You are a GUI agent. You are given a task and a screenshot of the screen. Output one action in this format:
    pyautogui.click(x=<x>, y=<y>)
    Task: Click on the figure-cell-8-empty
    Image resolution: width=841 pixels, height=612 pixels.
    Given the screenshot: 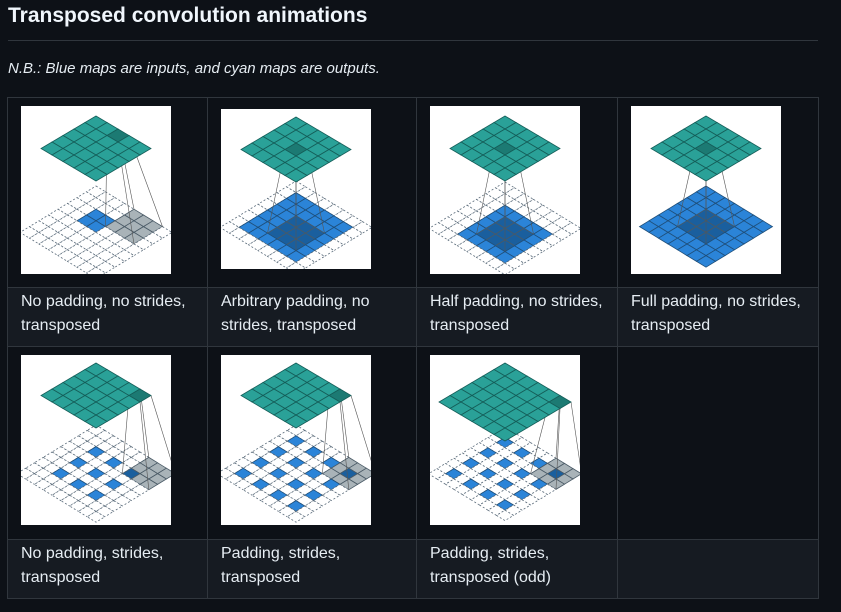 What is the action you would take?
    pyautogui.click(x=718, y=443)
    